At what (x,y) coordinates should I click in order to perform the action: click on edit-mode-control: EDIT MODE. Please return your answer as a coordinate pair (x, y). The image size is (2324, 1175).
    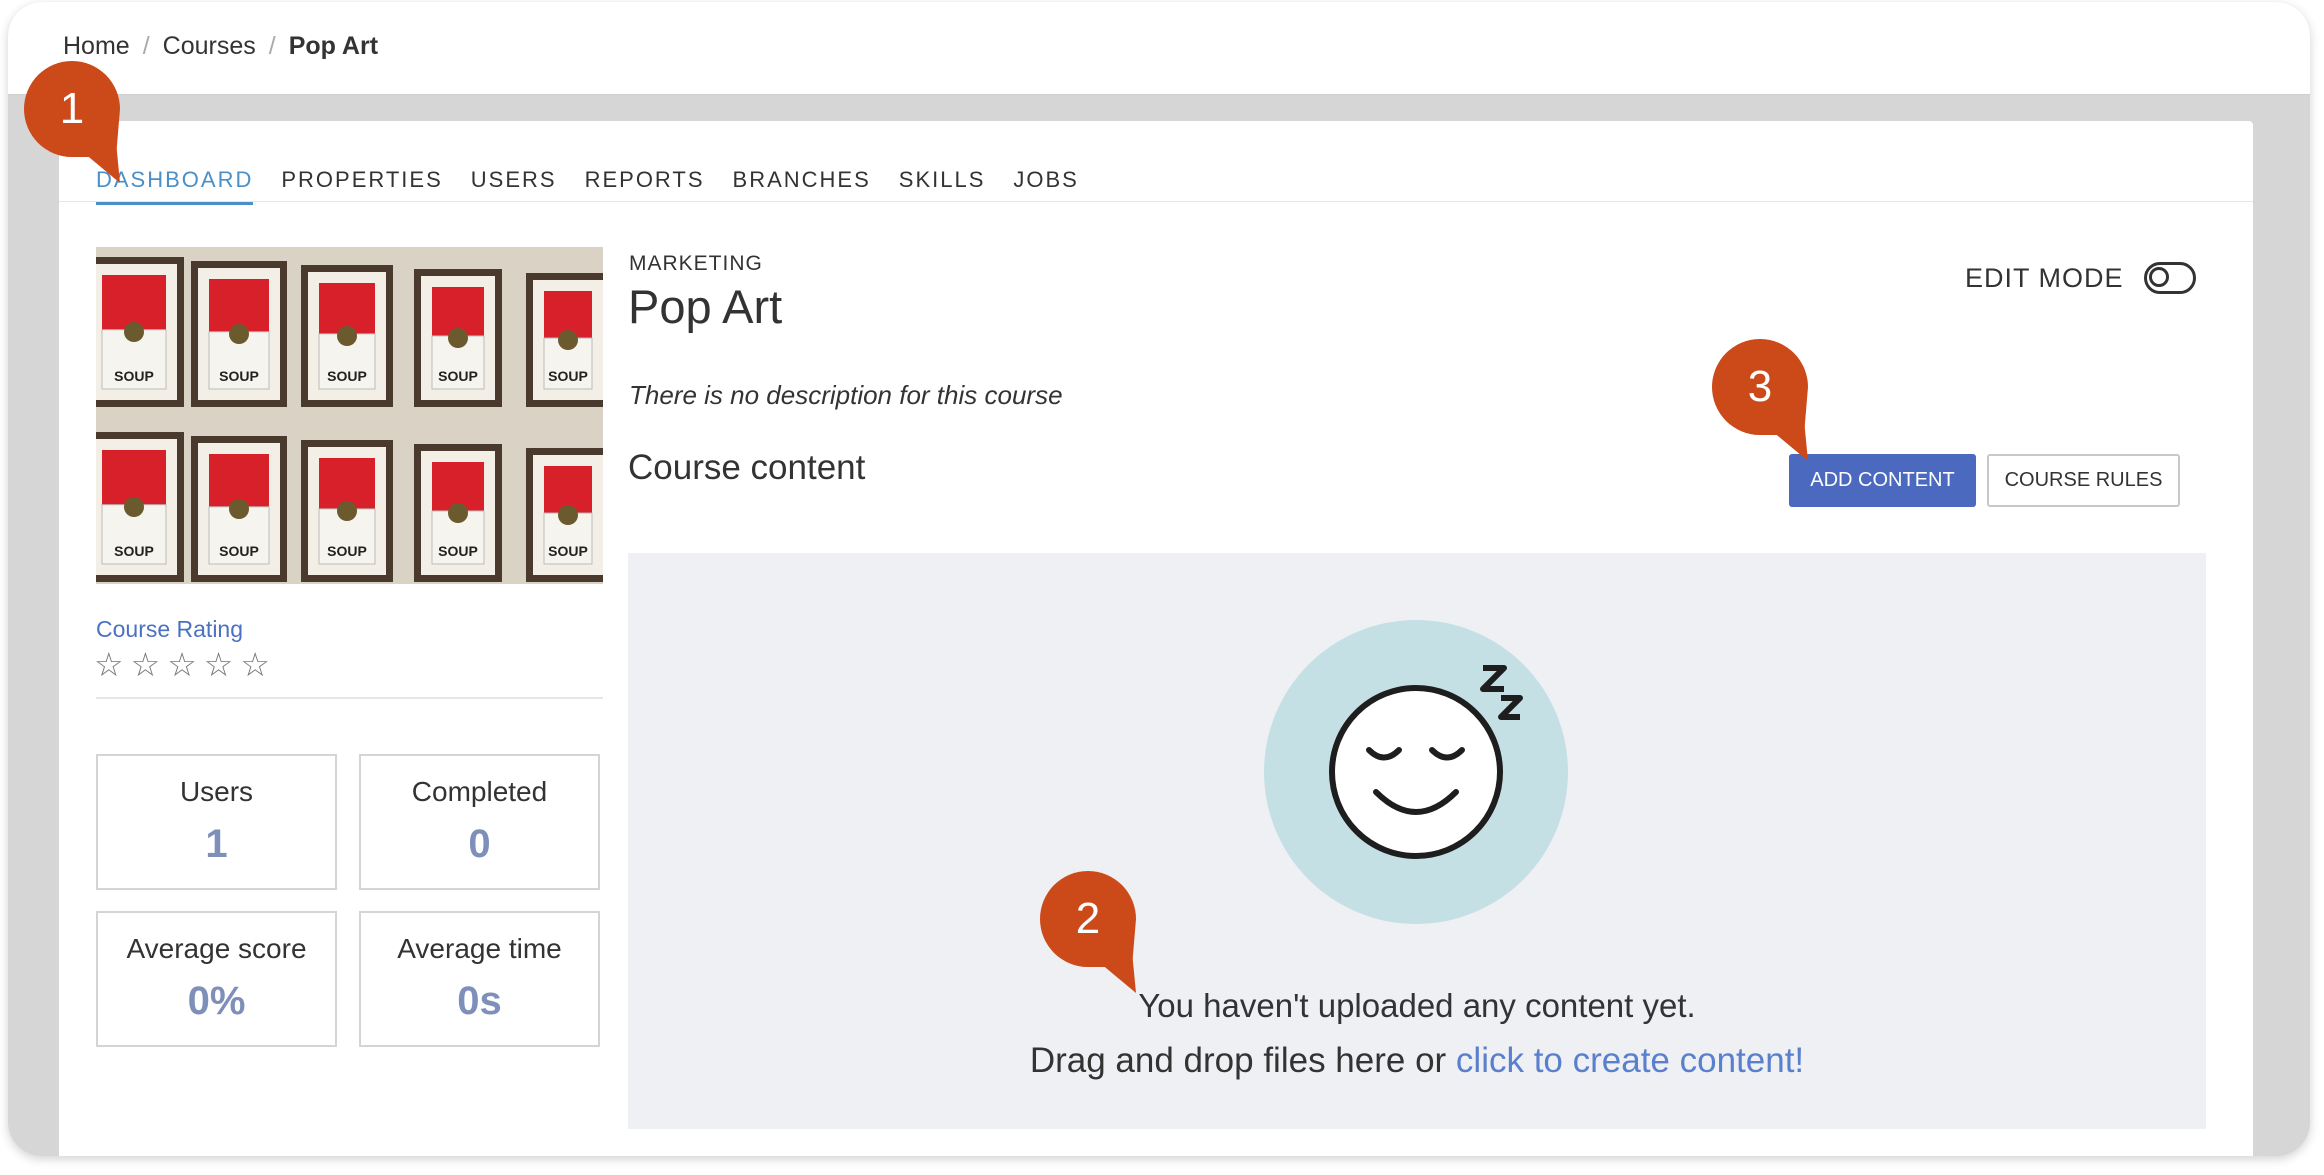
    Looking at the image, I should click on (2080, 278).